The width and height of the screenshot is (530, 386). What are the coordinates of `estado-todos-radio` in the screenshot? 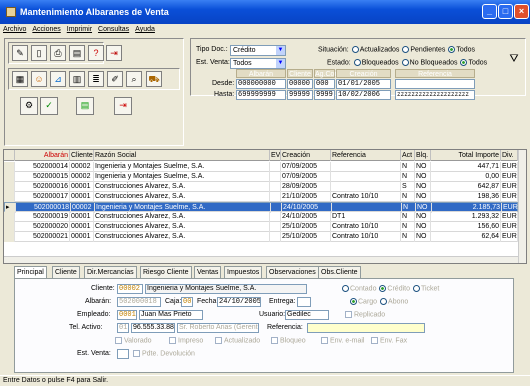 It's located at (464, 62).